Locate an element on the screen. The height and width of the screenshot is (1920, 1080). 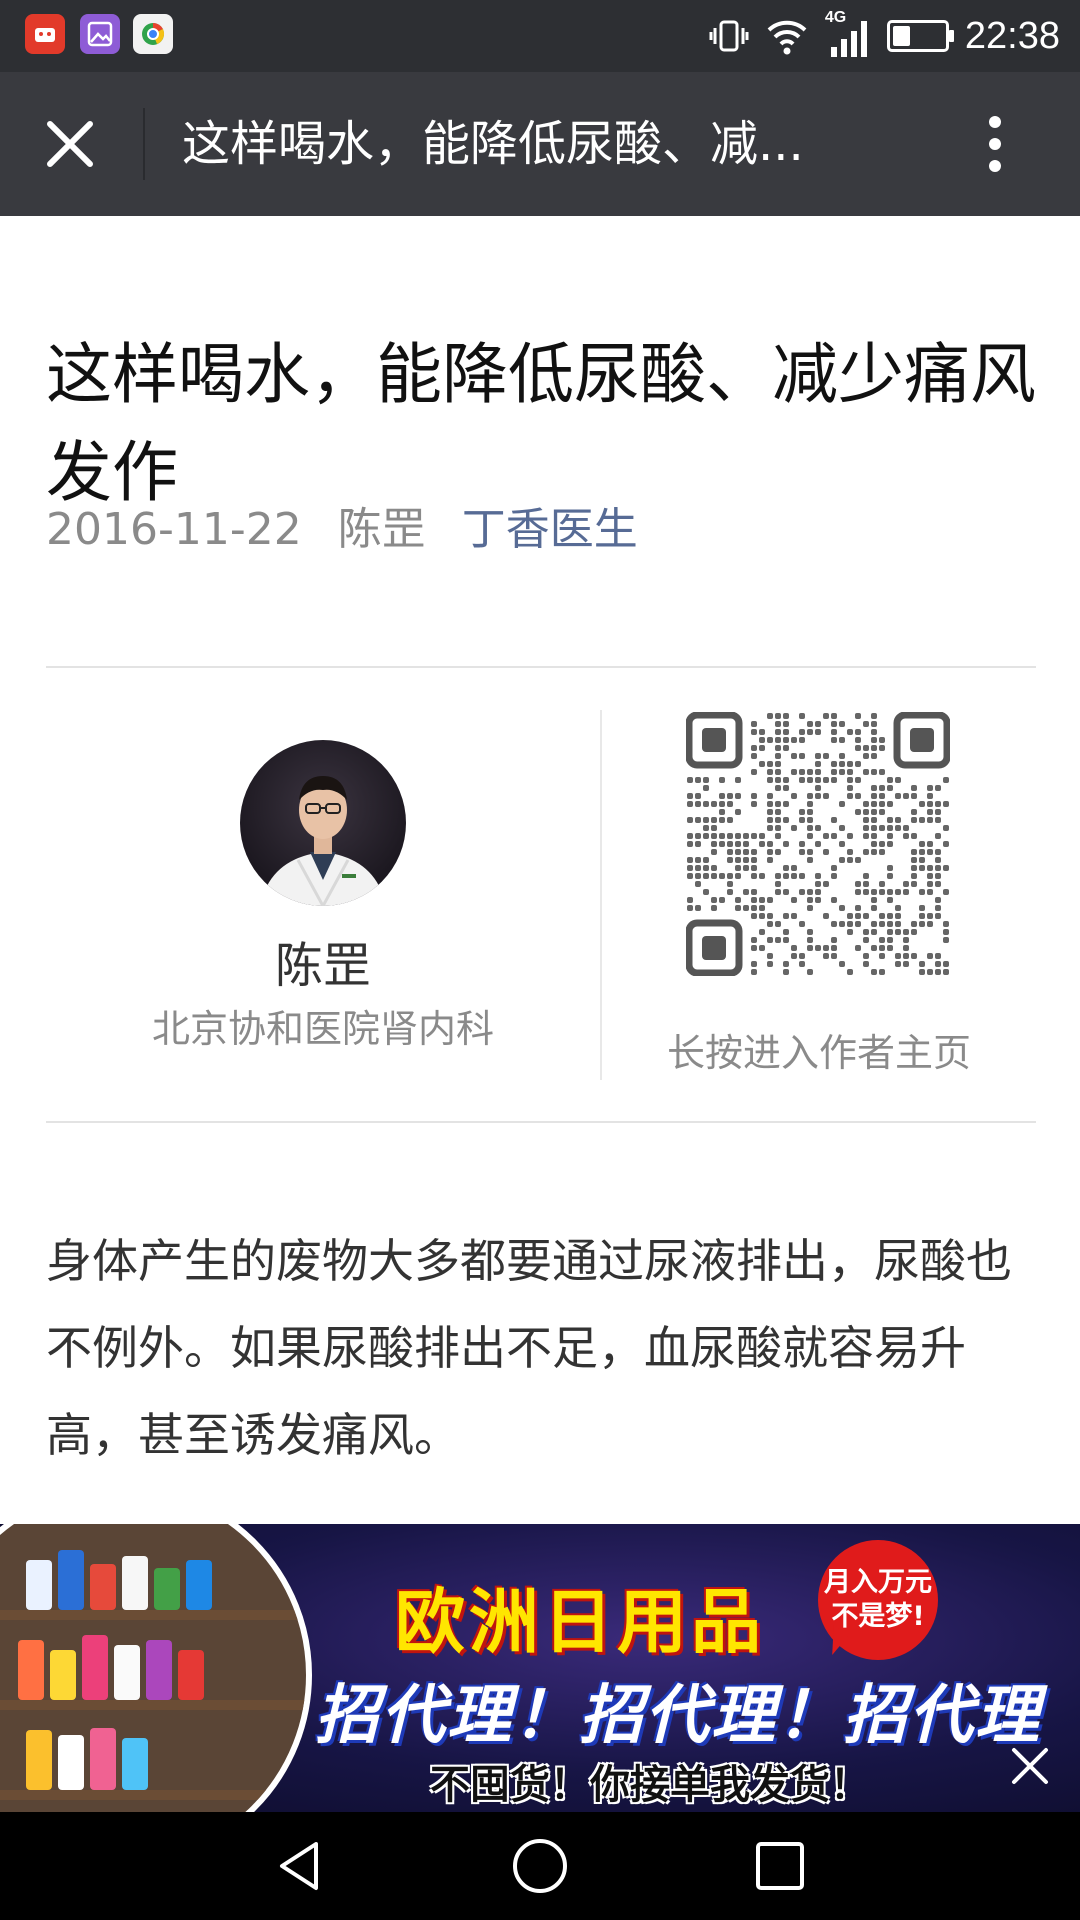
battery-icon is located at coordinates (920, 36).